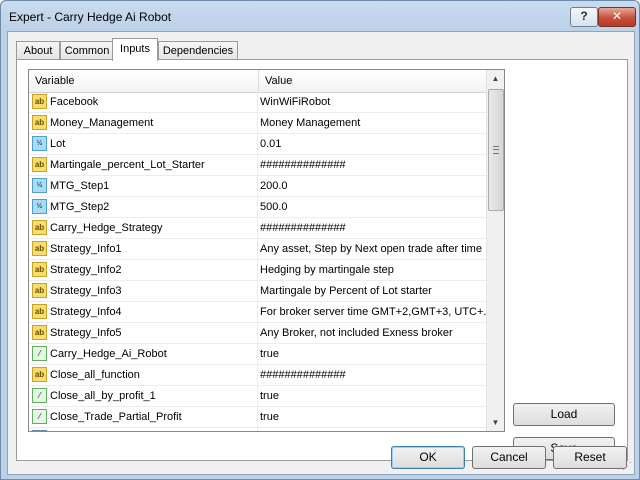 This screenshot has height=480, width=640. I want to click on resize-grip-icon: ⋰, so click(627, 467).